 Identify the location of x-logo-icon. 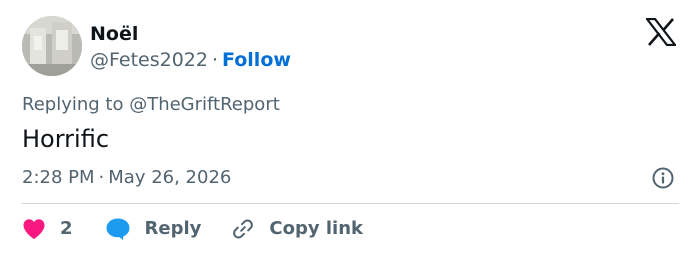
(661, 32).